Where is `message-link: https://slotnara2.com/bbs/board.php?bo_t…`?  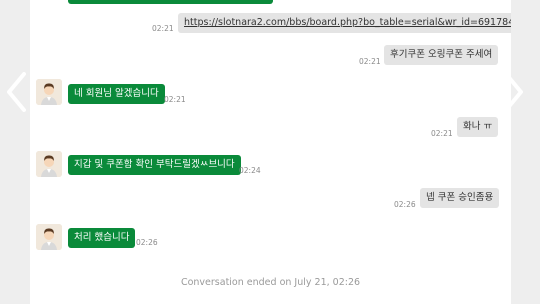
message-link: https://slotnara2.com/bbs/board.php?bo_t… is located at coordinates (347, 22).